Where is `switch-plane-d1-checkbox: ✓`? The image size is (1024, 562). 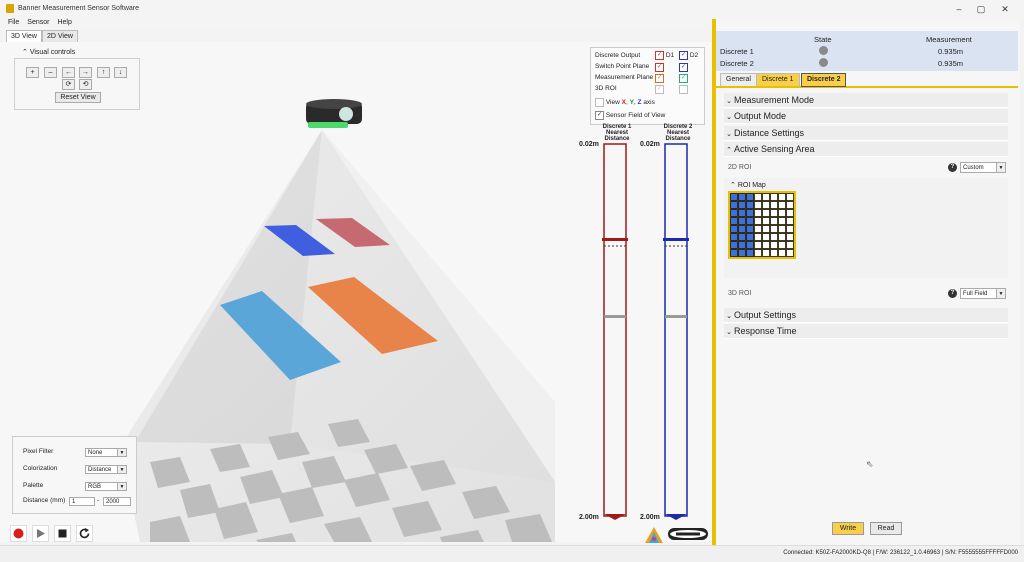
switch-plane-d1-checkbox: ✓ is located at coordinates (659, 67).